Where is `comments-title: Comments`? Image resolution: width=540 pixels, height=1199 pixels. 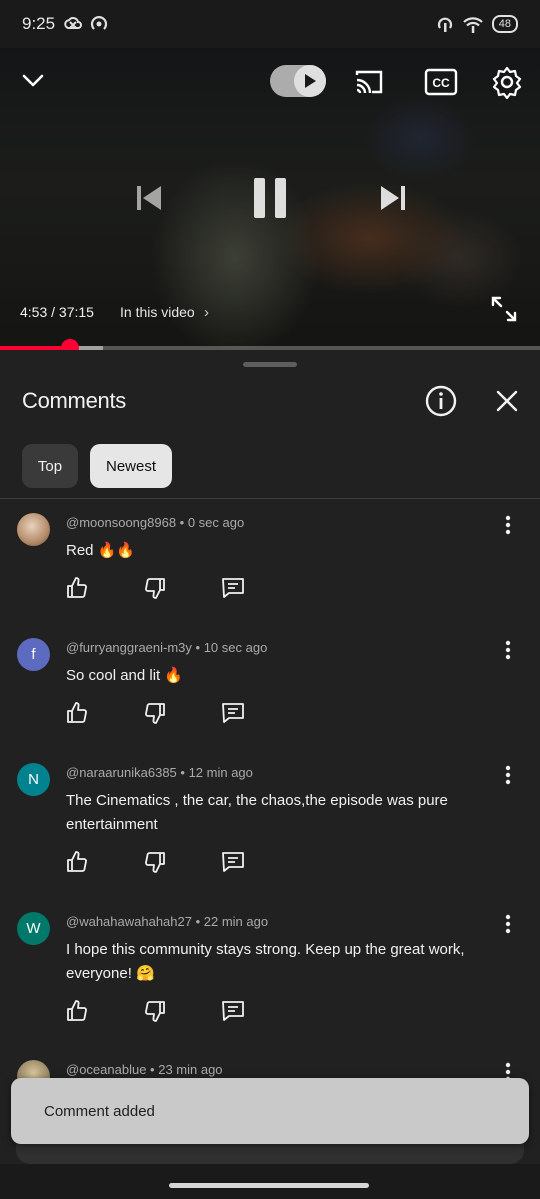 comments-title: Comments is located at coordinates (74, 400).